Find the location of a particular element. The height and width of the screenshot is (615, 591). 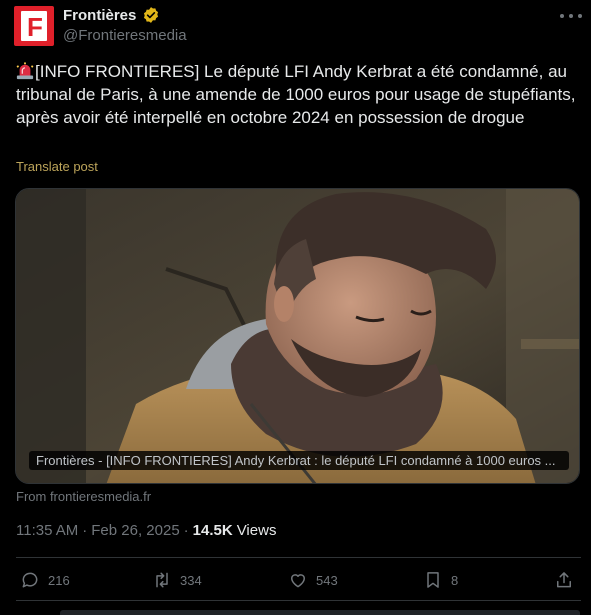

repost-icon is located at coordinates (162, 580).